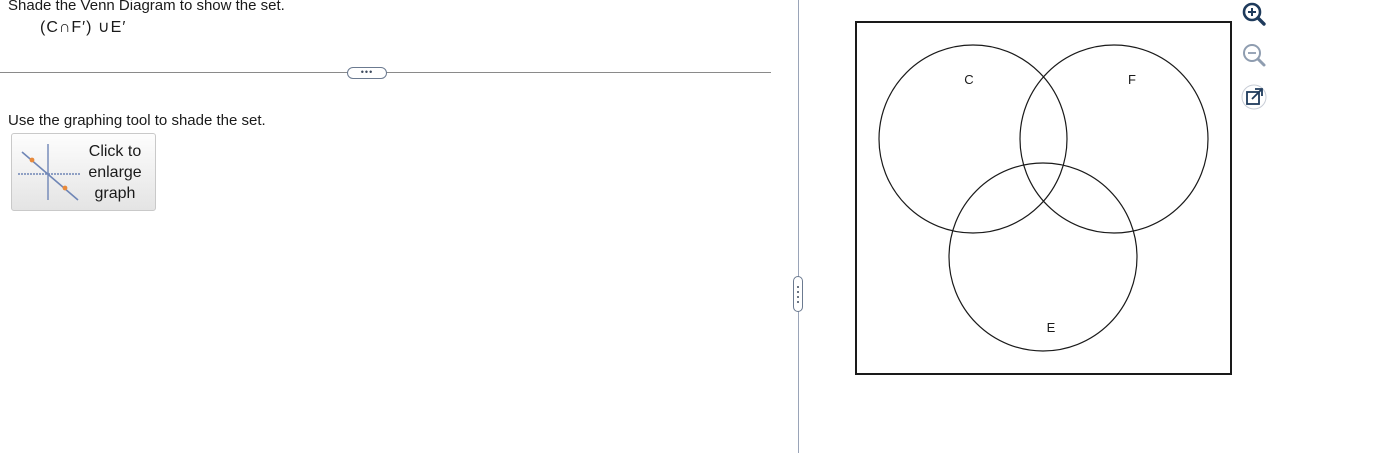  What do you see at coordinates (798, 226) in the screenshot?
I see `vertical-divider` at bounding box center [798, 226].